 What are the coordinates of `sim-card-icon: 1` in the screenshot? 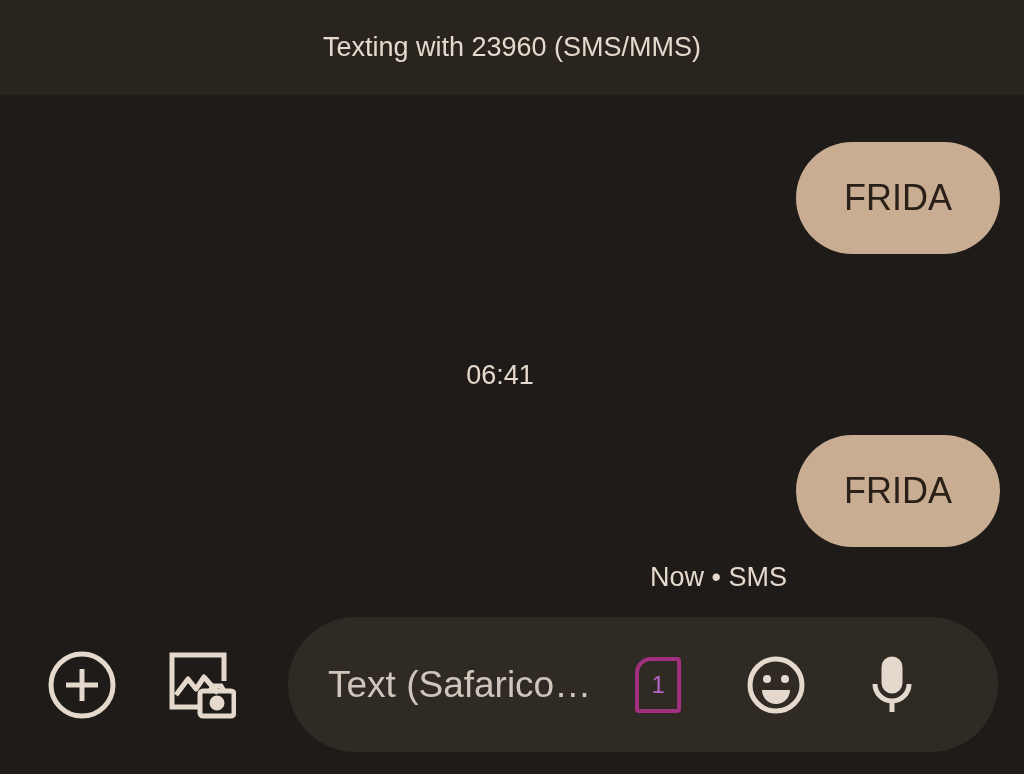 It's located at (658, 684).